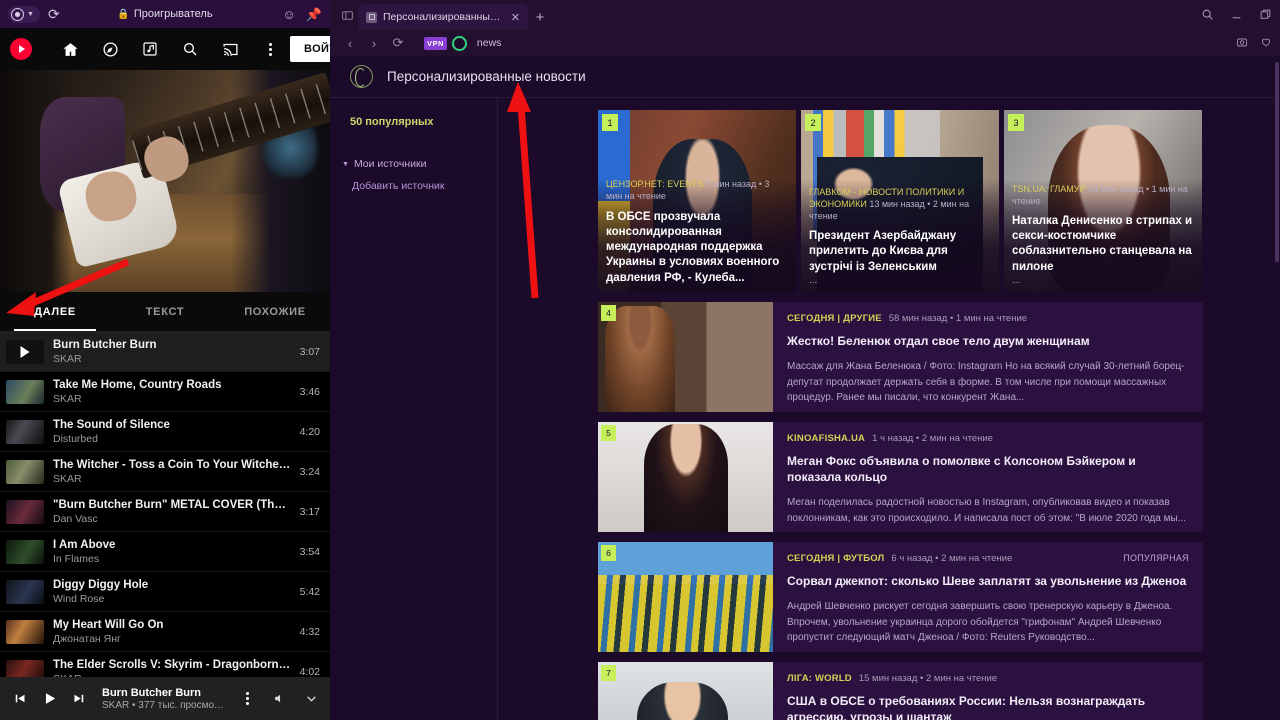  What do you see at coordinates (230, 49) in the screenshot?
I see `cast-icon` at bounding box center [230, 49].